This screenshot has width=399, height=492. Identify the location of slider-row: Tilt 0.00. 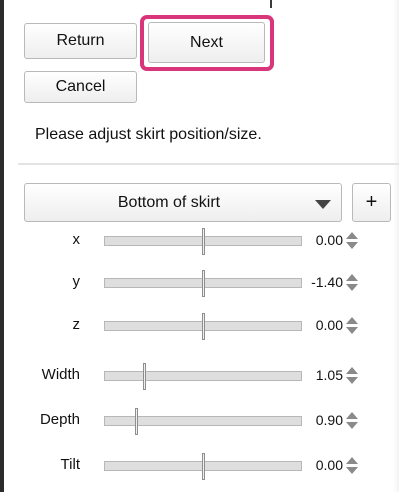
(199, 467).